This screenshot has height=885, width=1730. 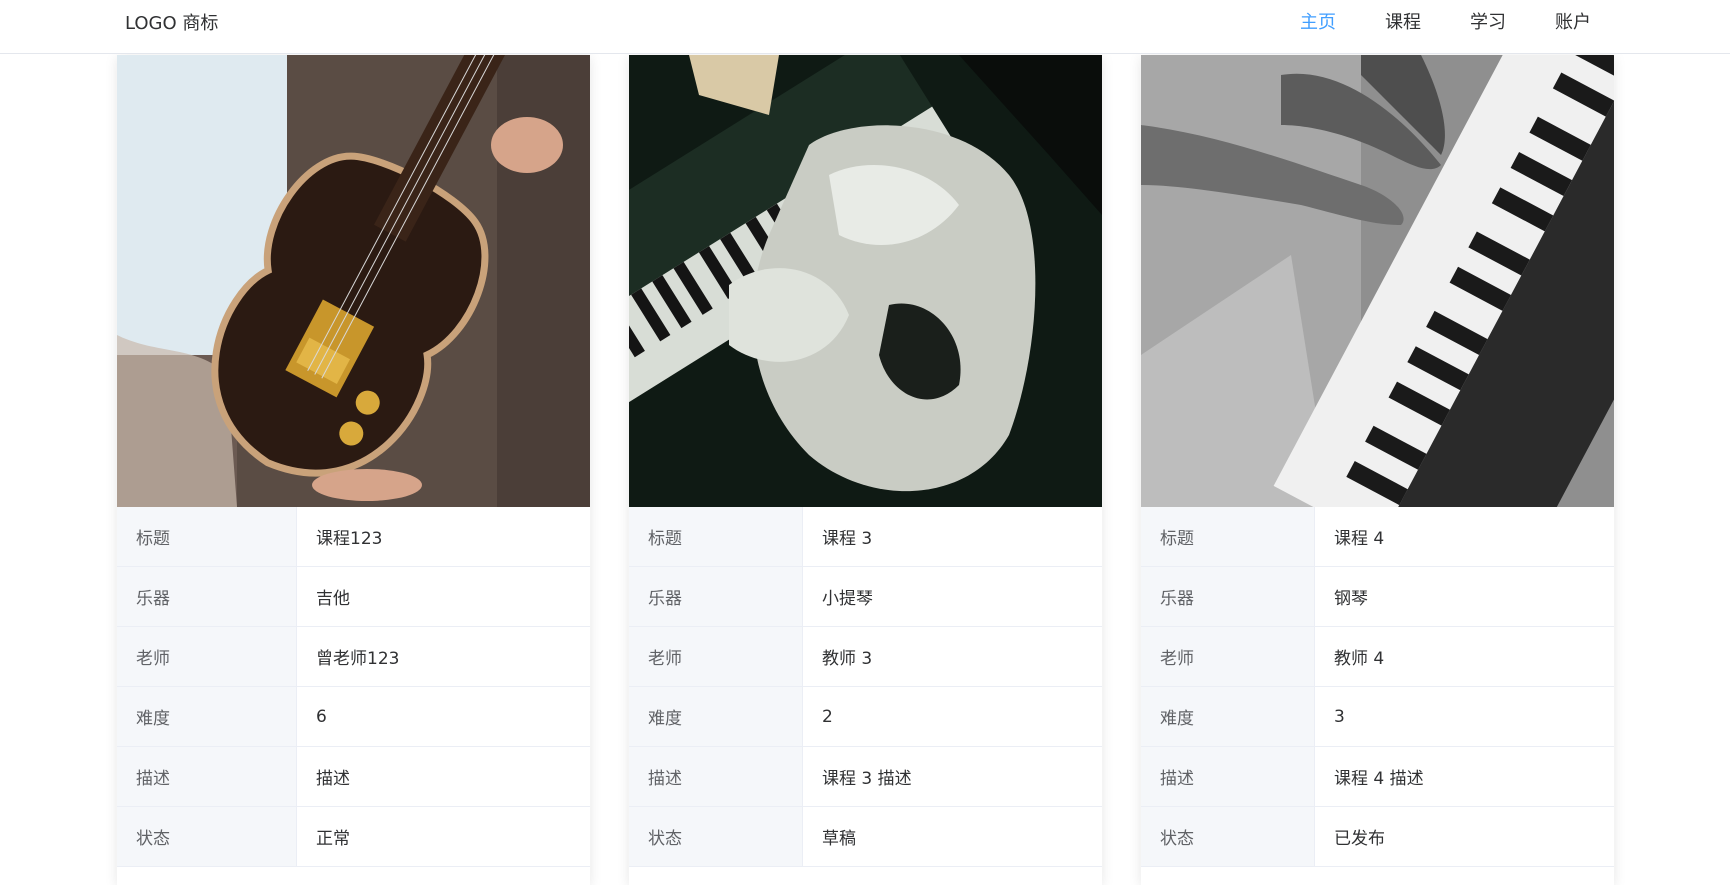 I want to click on course-info-table: 标题 课程 4 乐器 钢琴 老师 教师 4 难度 3 描述 课程 4 描述 状态 已发布, so click(x=1377, y=687).